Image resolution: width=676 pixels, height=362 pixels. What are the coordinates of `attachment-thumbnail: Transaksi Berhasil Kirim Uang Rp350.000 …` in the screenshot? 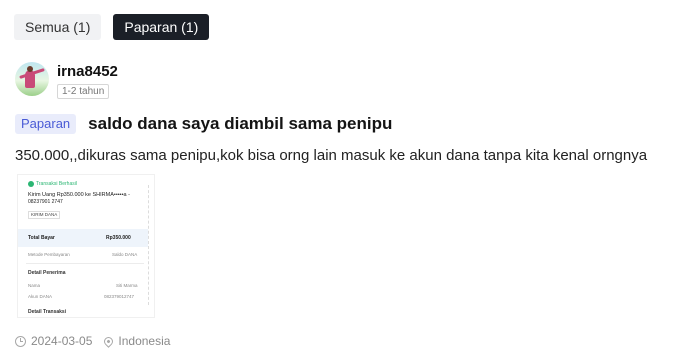 It's located at (86, 246).